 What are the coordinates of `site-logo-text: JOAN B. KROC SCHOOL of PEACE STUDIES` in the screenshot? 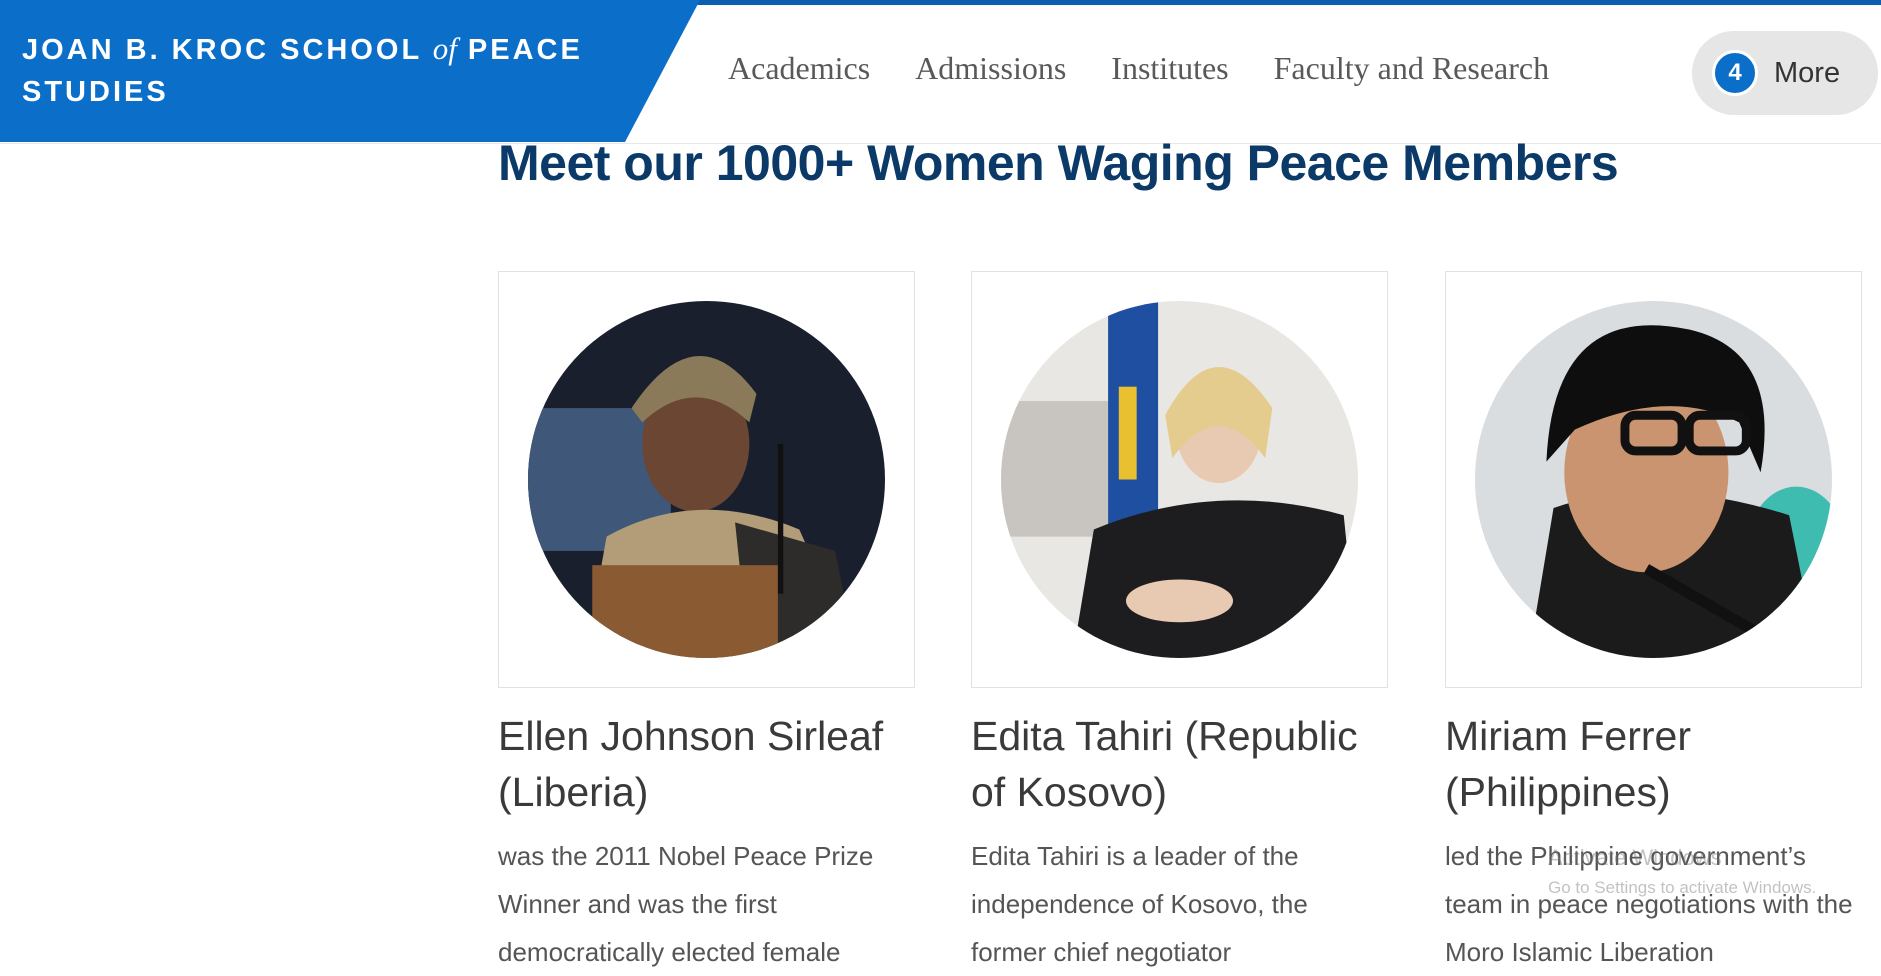 It's located at (302, 70).